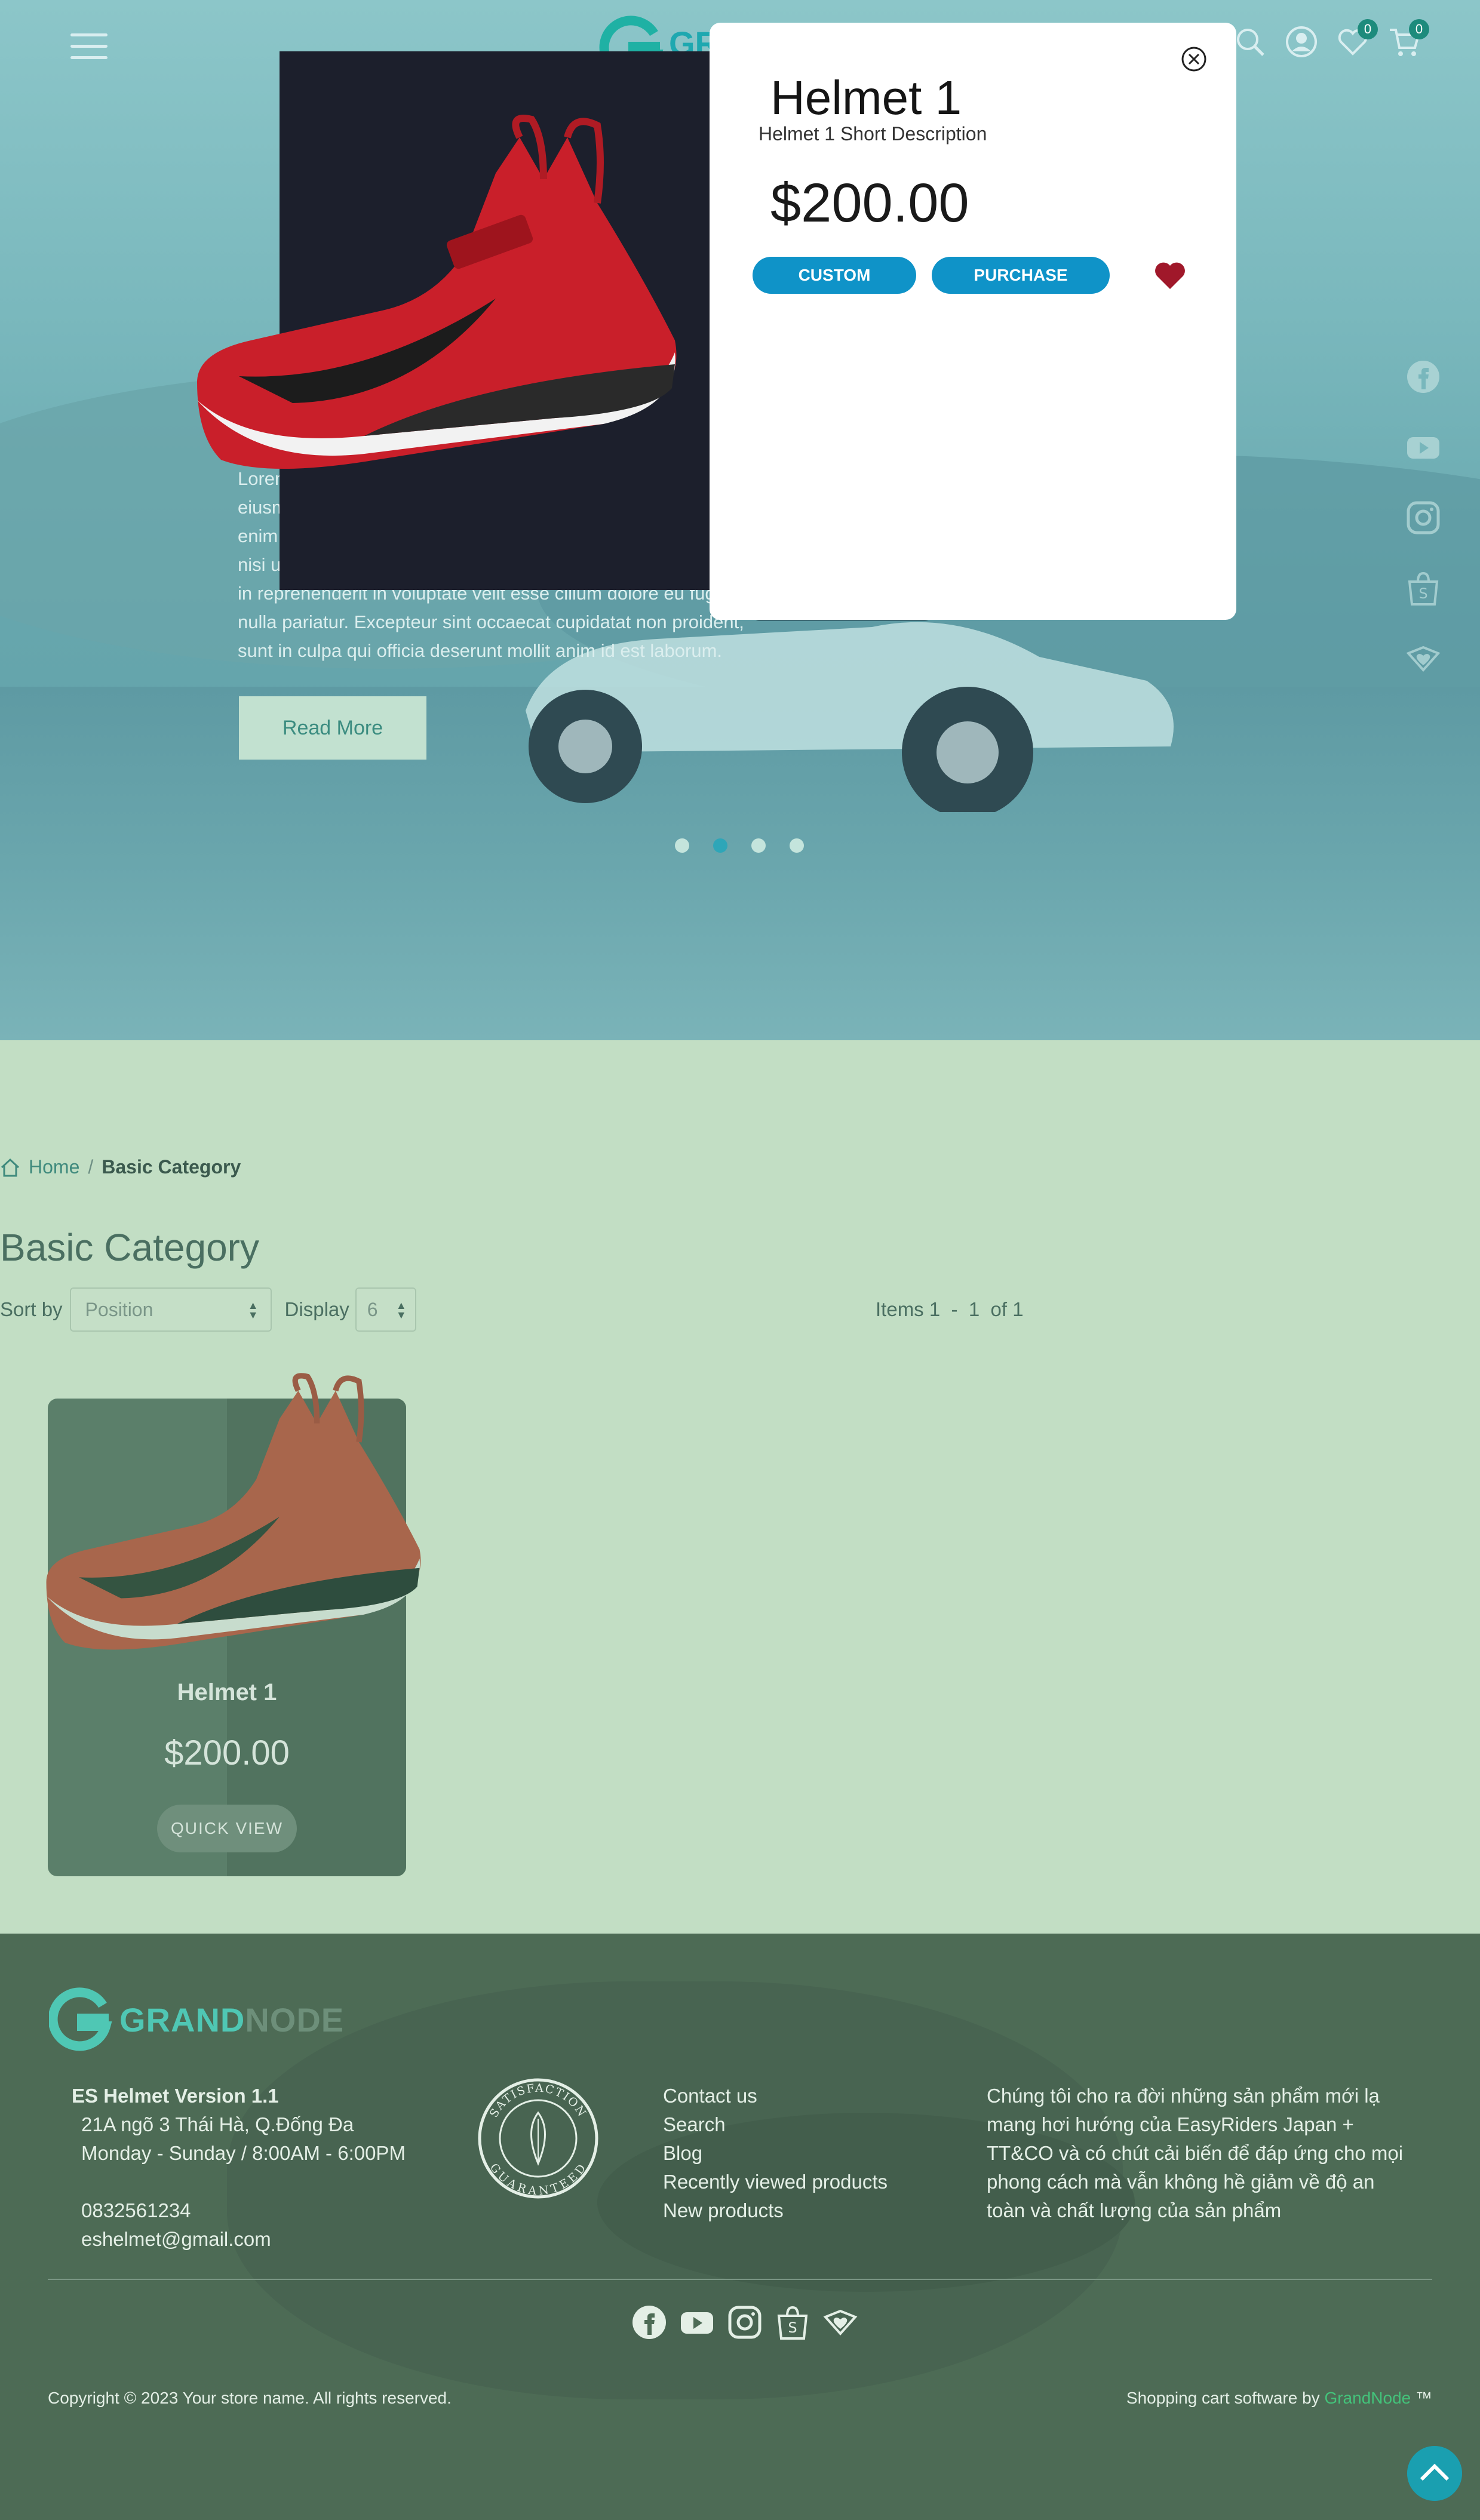 The height and width of the screenshot is (2520, 1480). Describe the element at coordinates (136, 2210) in the screenshot. I see `store-phone: 0832561234` at that location.